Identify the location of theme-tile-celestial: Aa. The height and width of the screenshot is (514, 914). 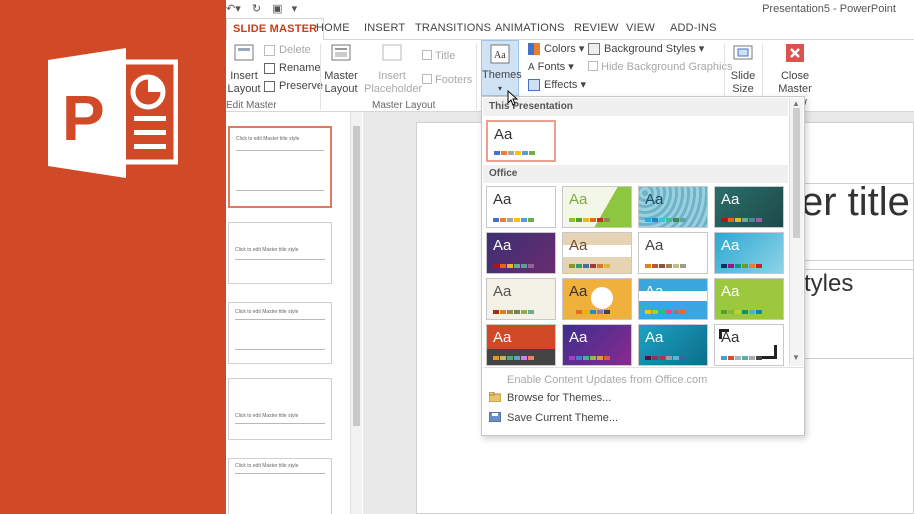
(597, 345).